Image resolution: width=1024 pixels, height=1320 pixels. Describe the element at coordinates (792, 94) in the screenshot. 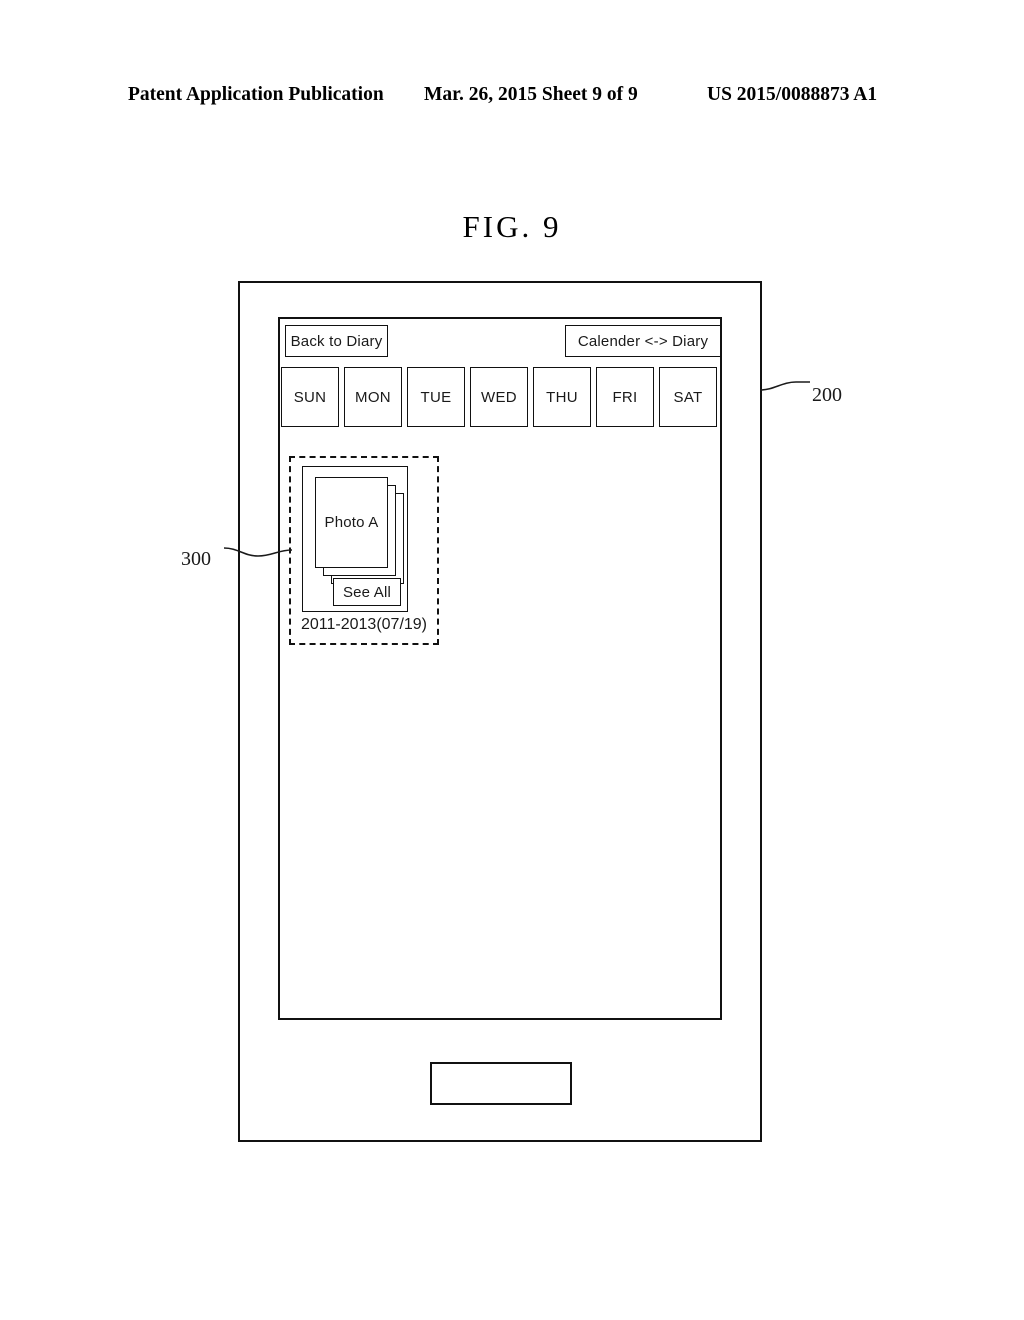

I see `publication-number: US 2015/0088873 A1` at that location.